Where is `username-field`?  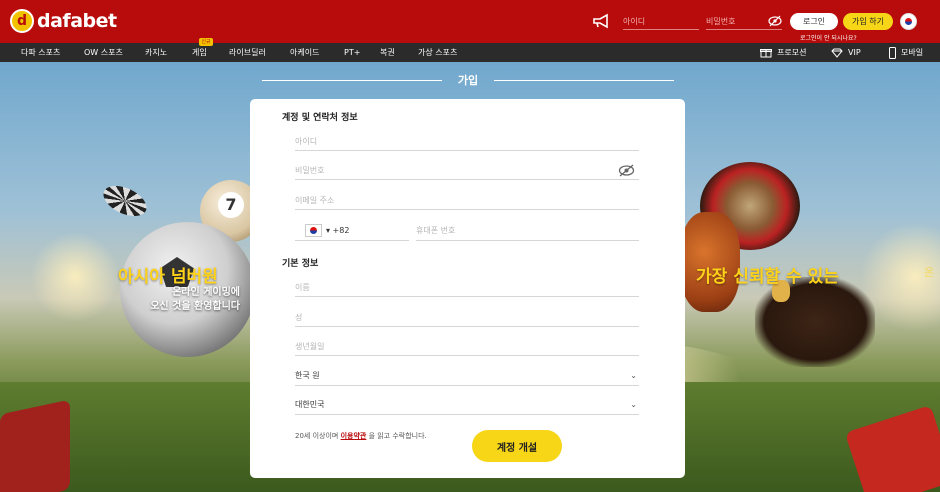
username-field is located at coordinates (467, 142).